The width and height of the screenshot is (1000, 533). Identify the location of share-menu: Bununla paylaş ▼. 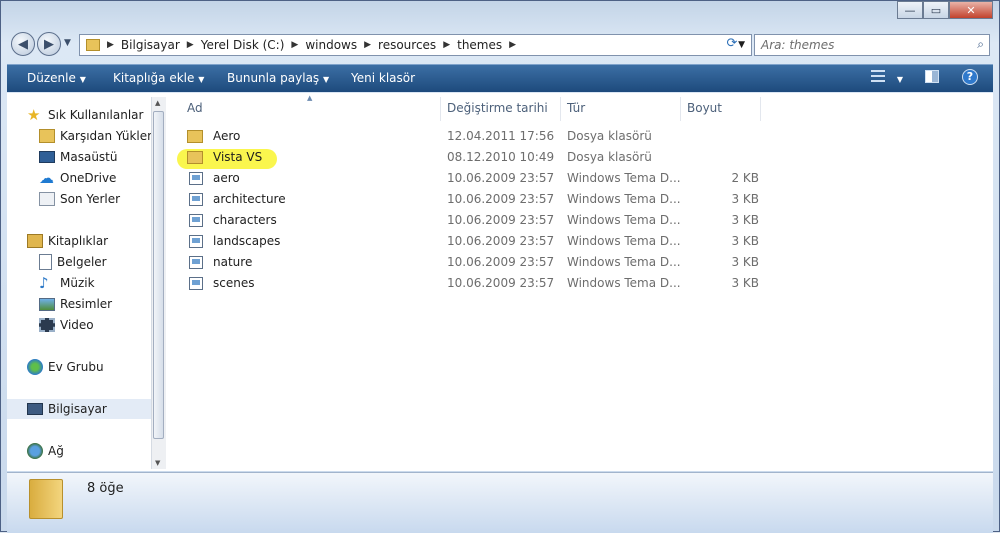
(278, 78).